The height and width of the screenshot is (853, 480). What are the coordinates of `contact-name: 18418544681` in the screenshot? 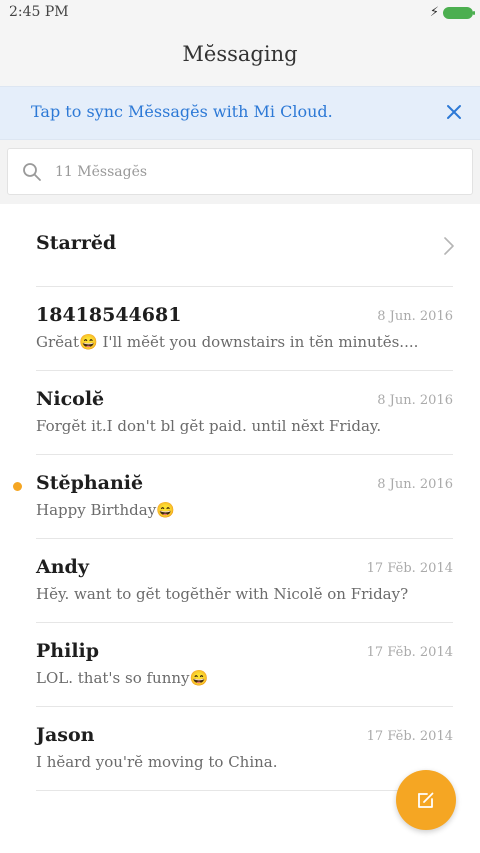 It's located at (109, 315).